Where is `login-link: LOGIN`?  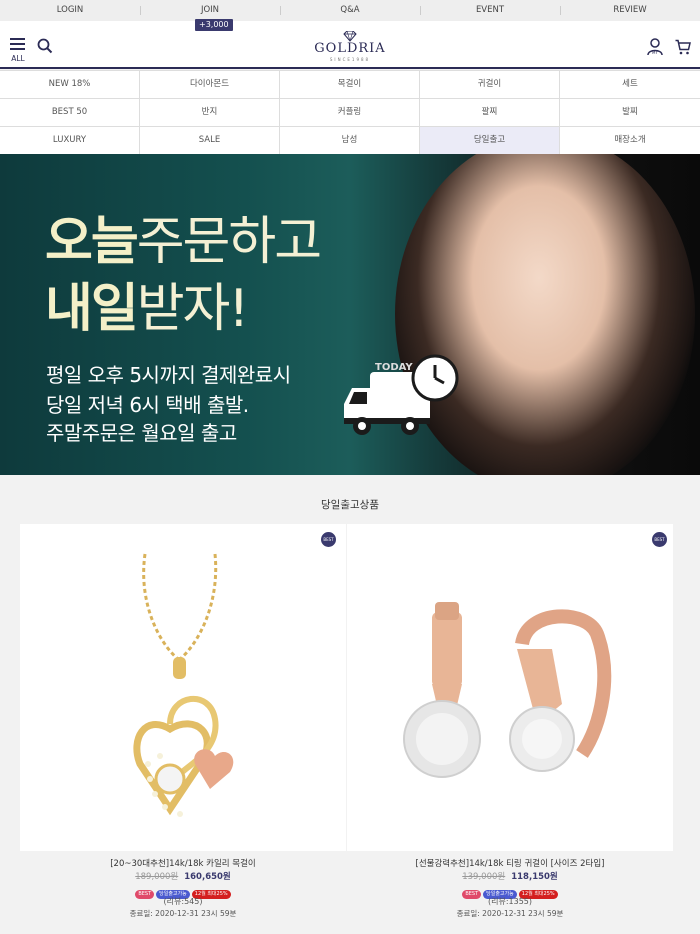
login-link: LOGIN is located at coordinates (70, 10).